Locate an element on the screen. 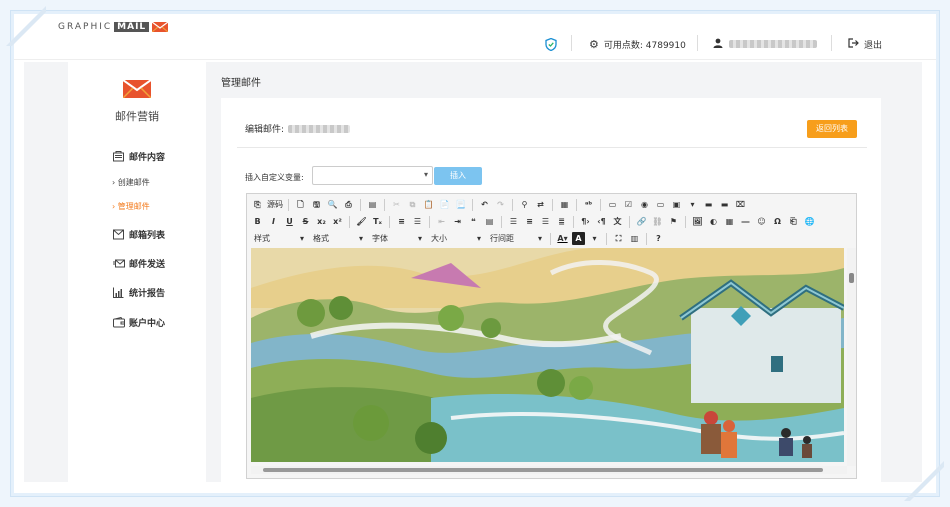  security-shield-icon is located at coordinates (551, 44).